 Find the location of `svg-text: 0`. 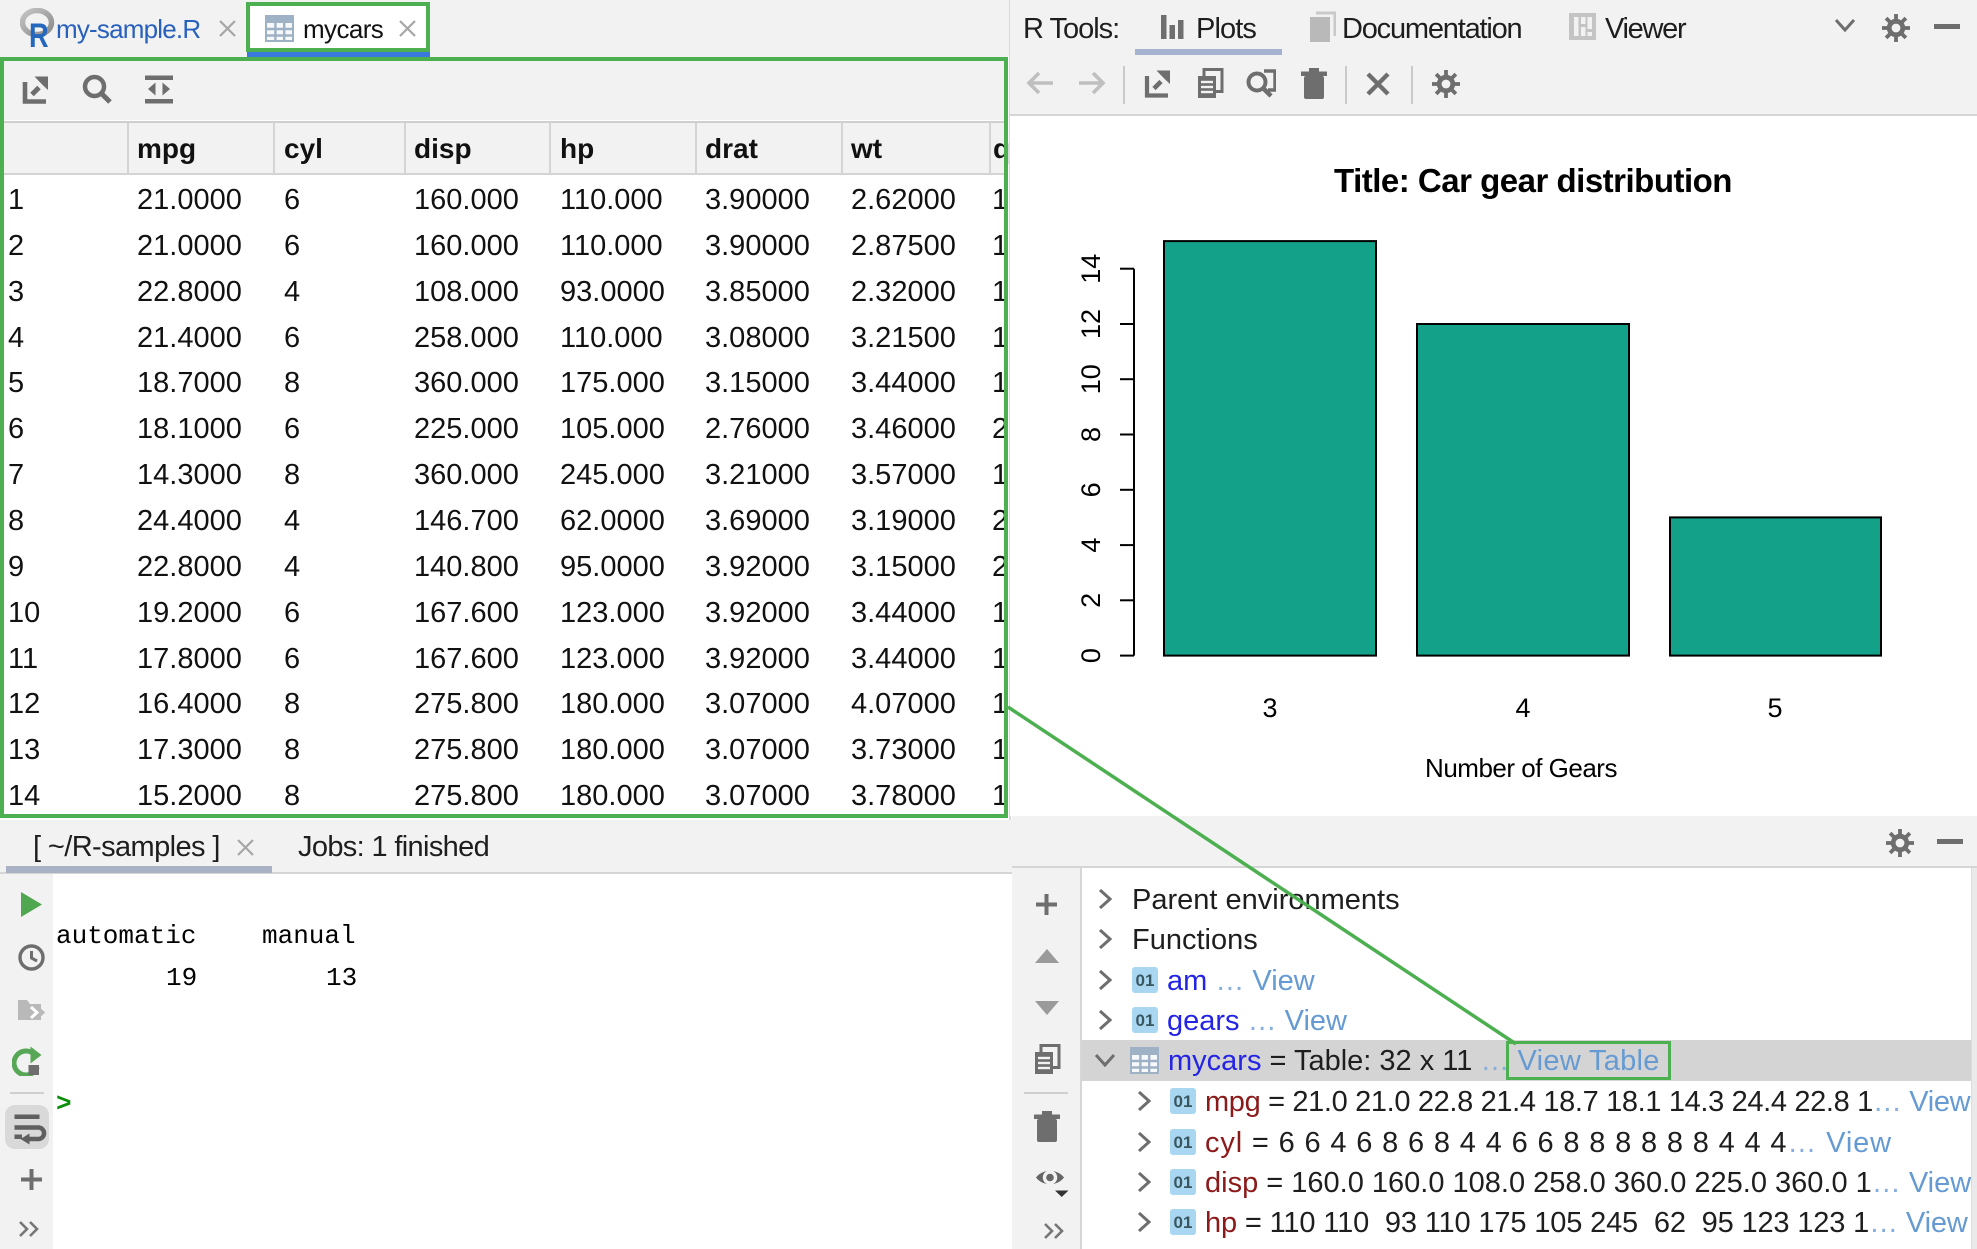

svg-text: 0 is located at coordinates (1091, 655).